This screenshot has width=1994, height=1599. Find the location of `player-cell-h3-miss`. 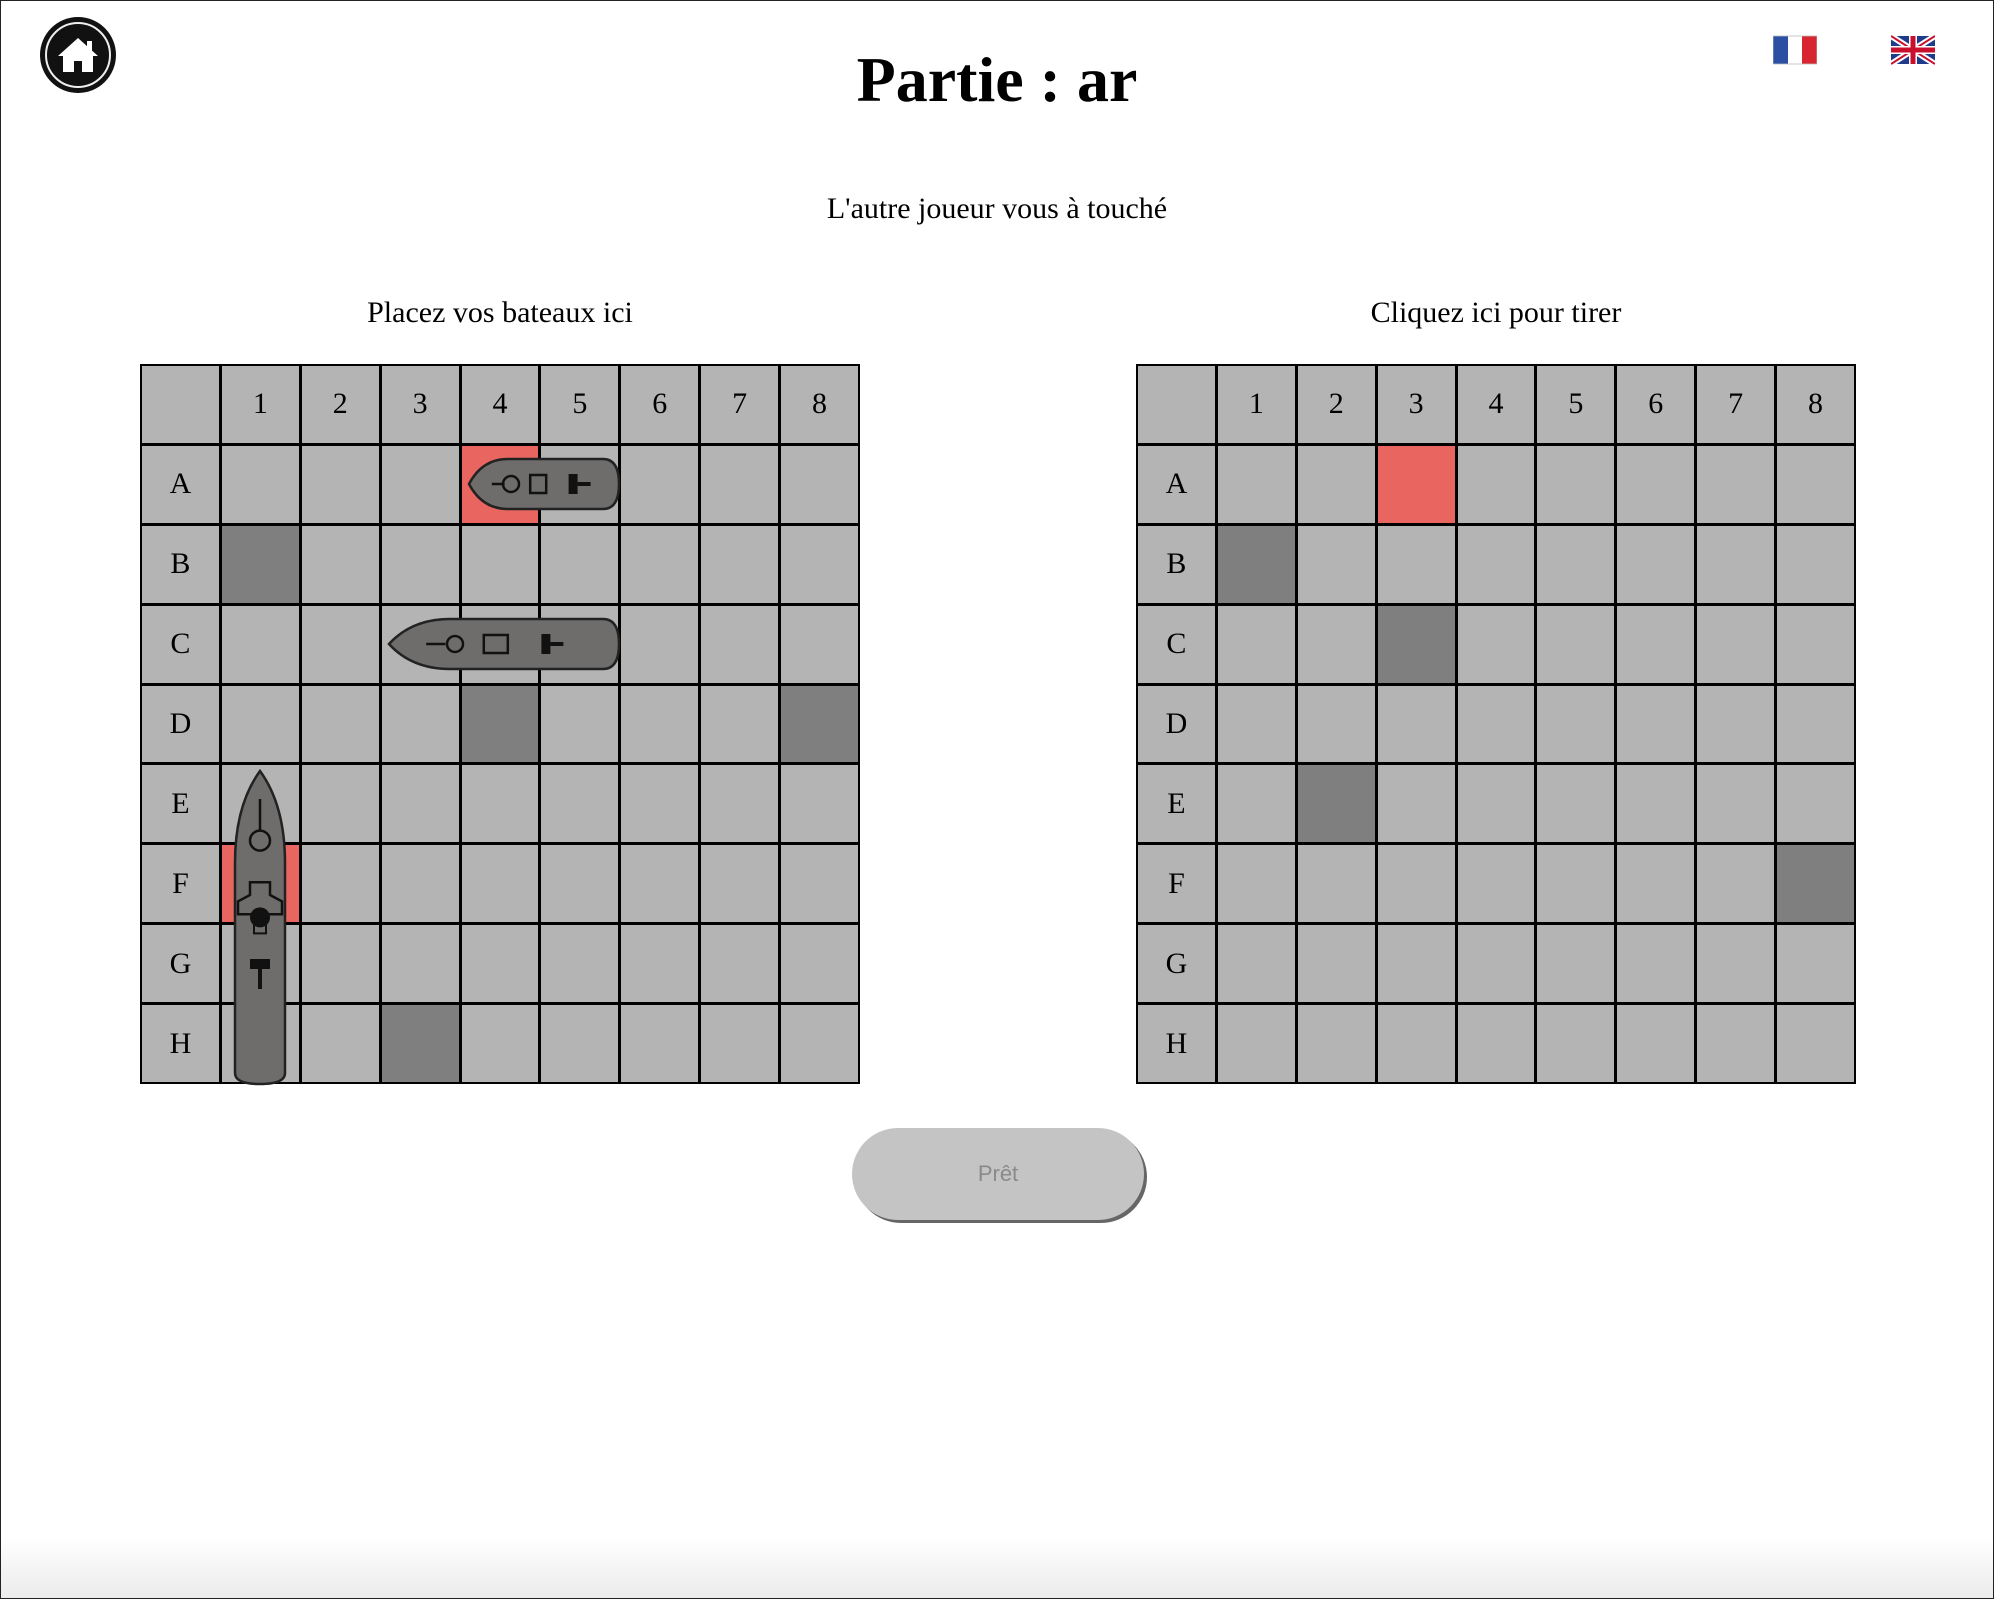

player-cell-h3-miss is located at coordinates (420, 1043).